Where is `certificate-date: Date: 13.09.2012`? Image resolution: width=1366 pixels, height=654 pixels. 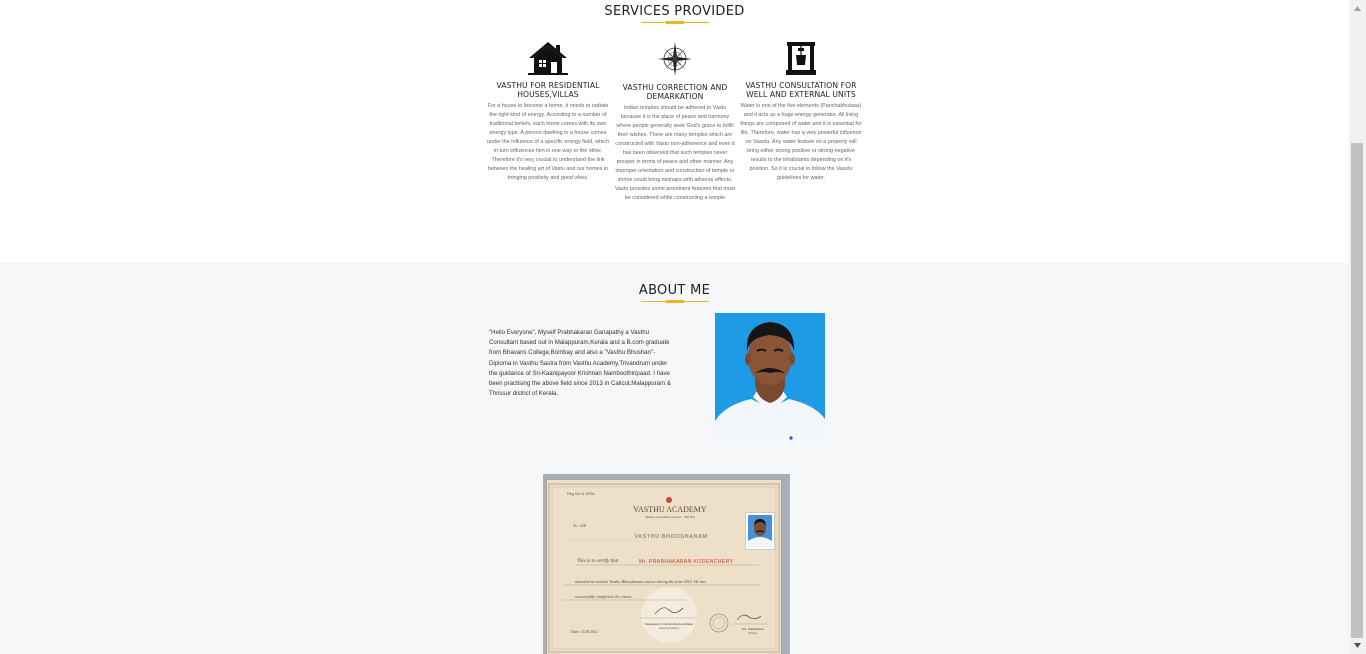
certificate-date: Date: 13.09.2012 is located at coordinates (584, 632).